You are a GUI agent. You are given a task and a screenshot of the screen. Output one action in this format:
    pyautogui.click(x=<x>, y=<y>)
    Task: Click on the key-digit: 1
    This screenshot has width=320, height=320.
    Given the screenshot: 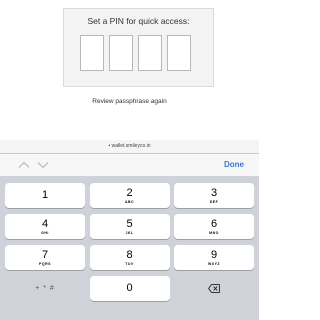 What is the action you would take?
    pyautogui.click(x=45, y=195)
    